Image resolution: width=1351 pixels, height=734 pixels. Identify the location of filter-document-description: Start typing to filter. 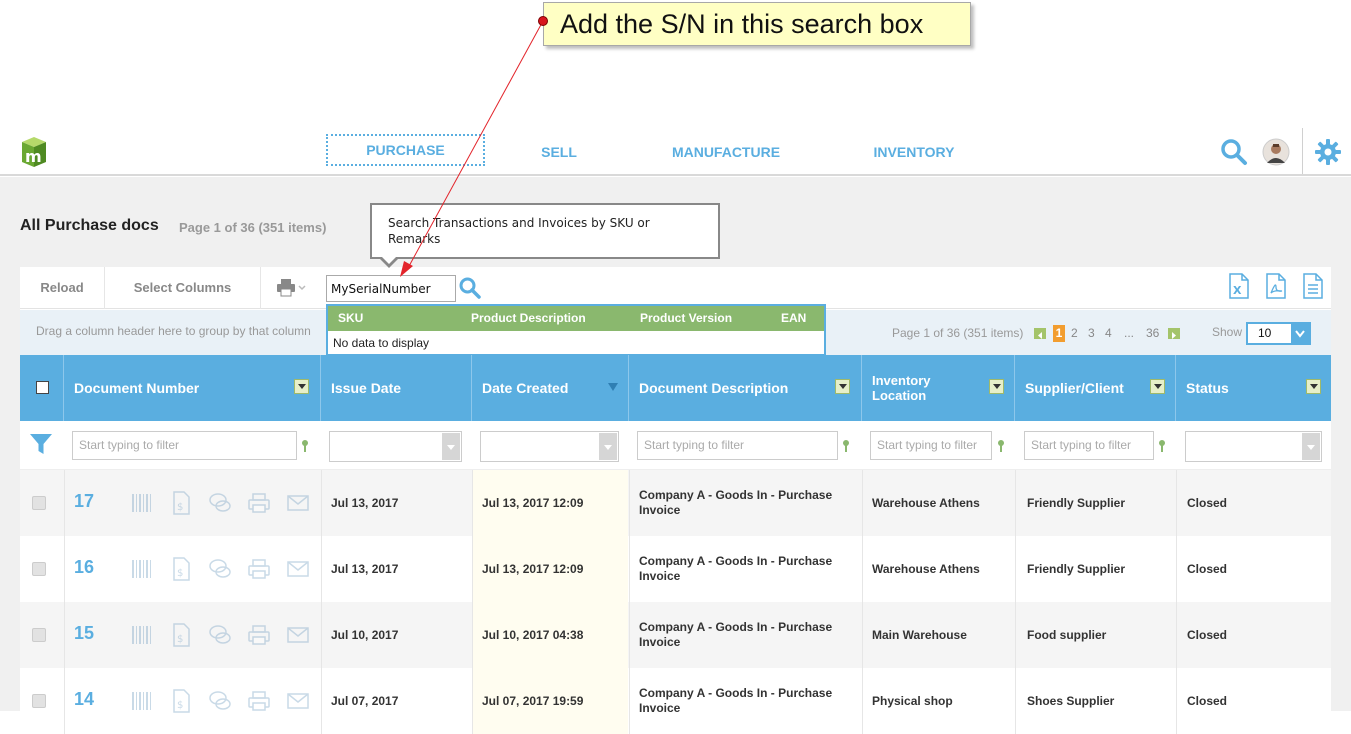
(737, 445).